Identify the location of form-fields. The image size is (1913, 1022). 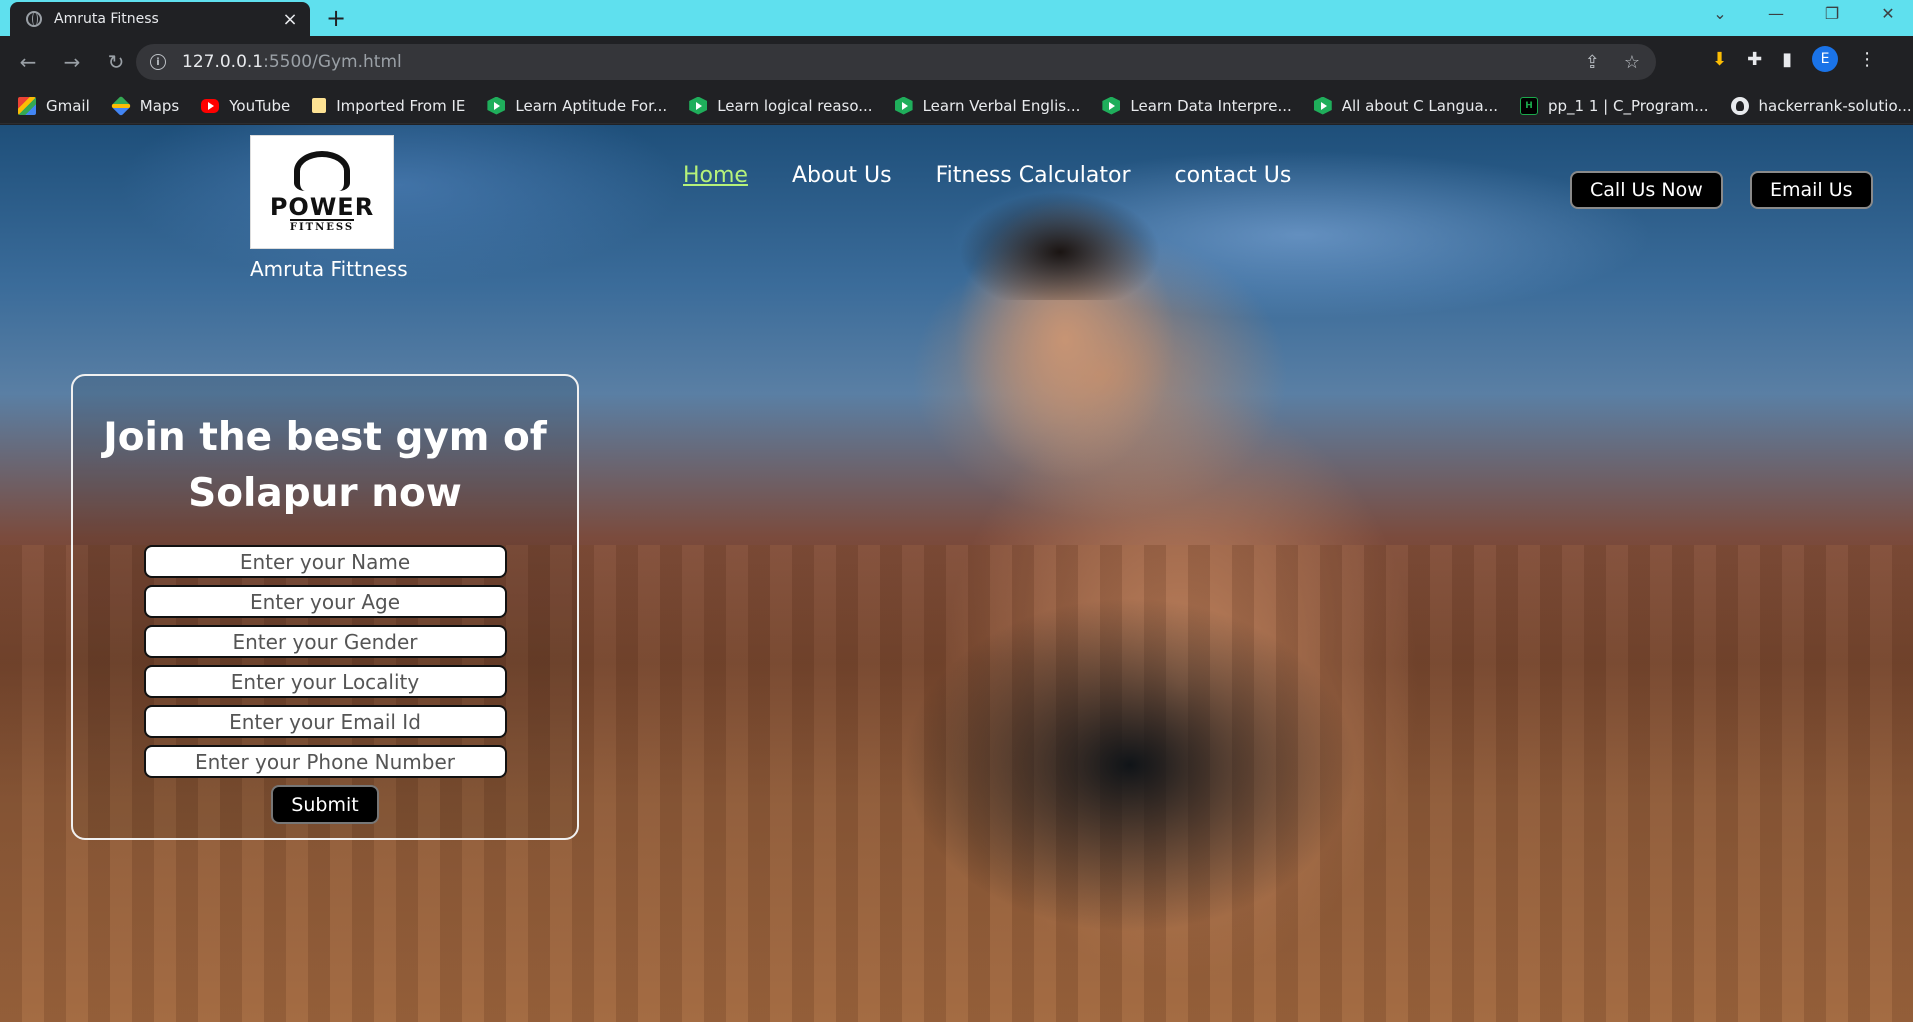
(325, 661).